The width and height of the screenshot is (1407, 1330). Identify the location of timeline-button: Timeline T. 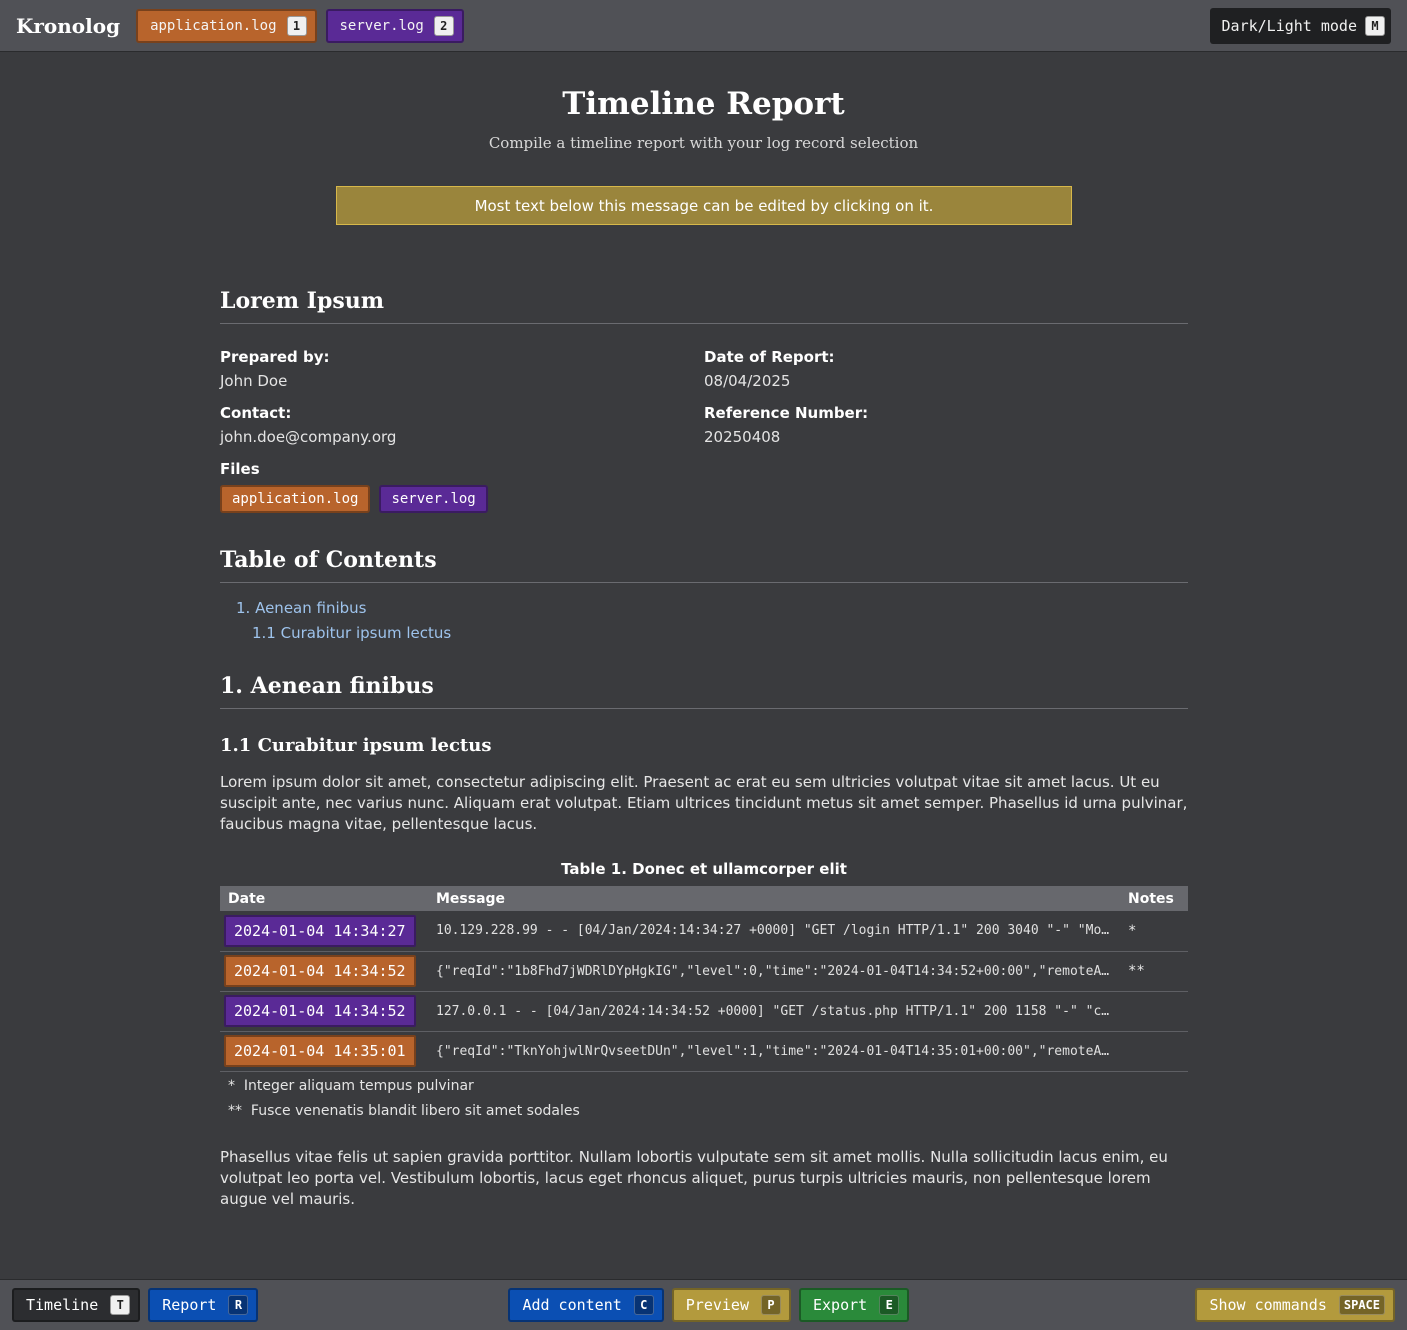
(76, 1305).